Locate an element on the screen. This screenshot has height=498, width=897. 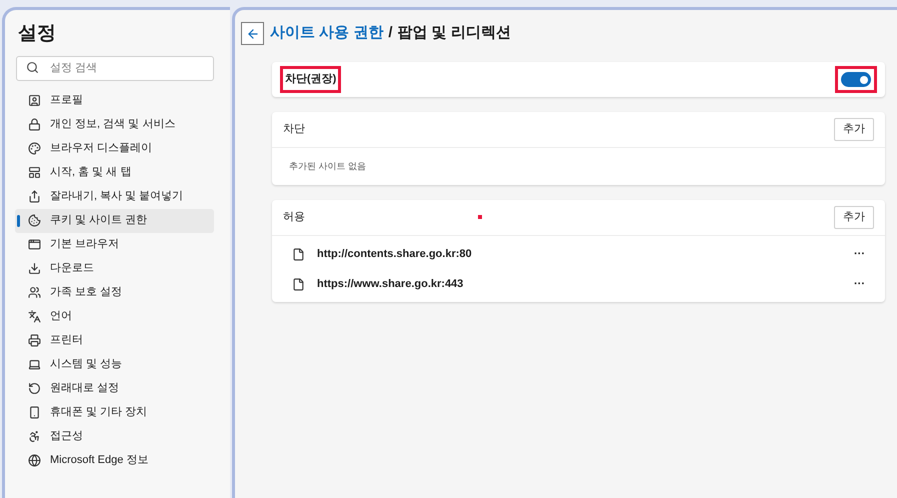
sidebar-item: 언어 is located at coordinates (114, 316).